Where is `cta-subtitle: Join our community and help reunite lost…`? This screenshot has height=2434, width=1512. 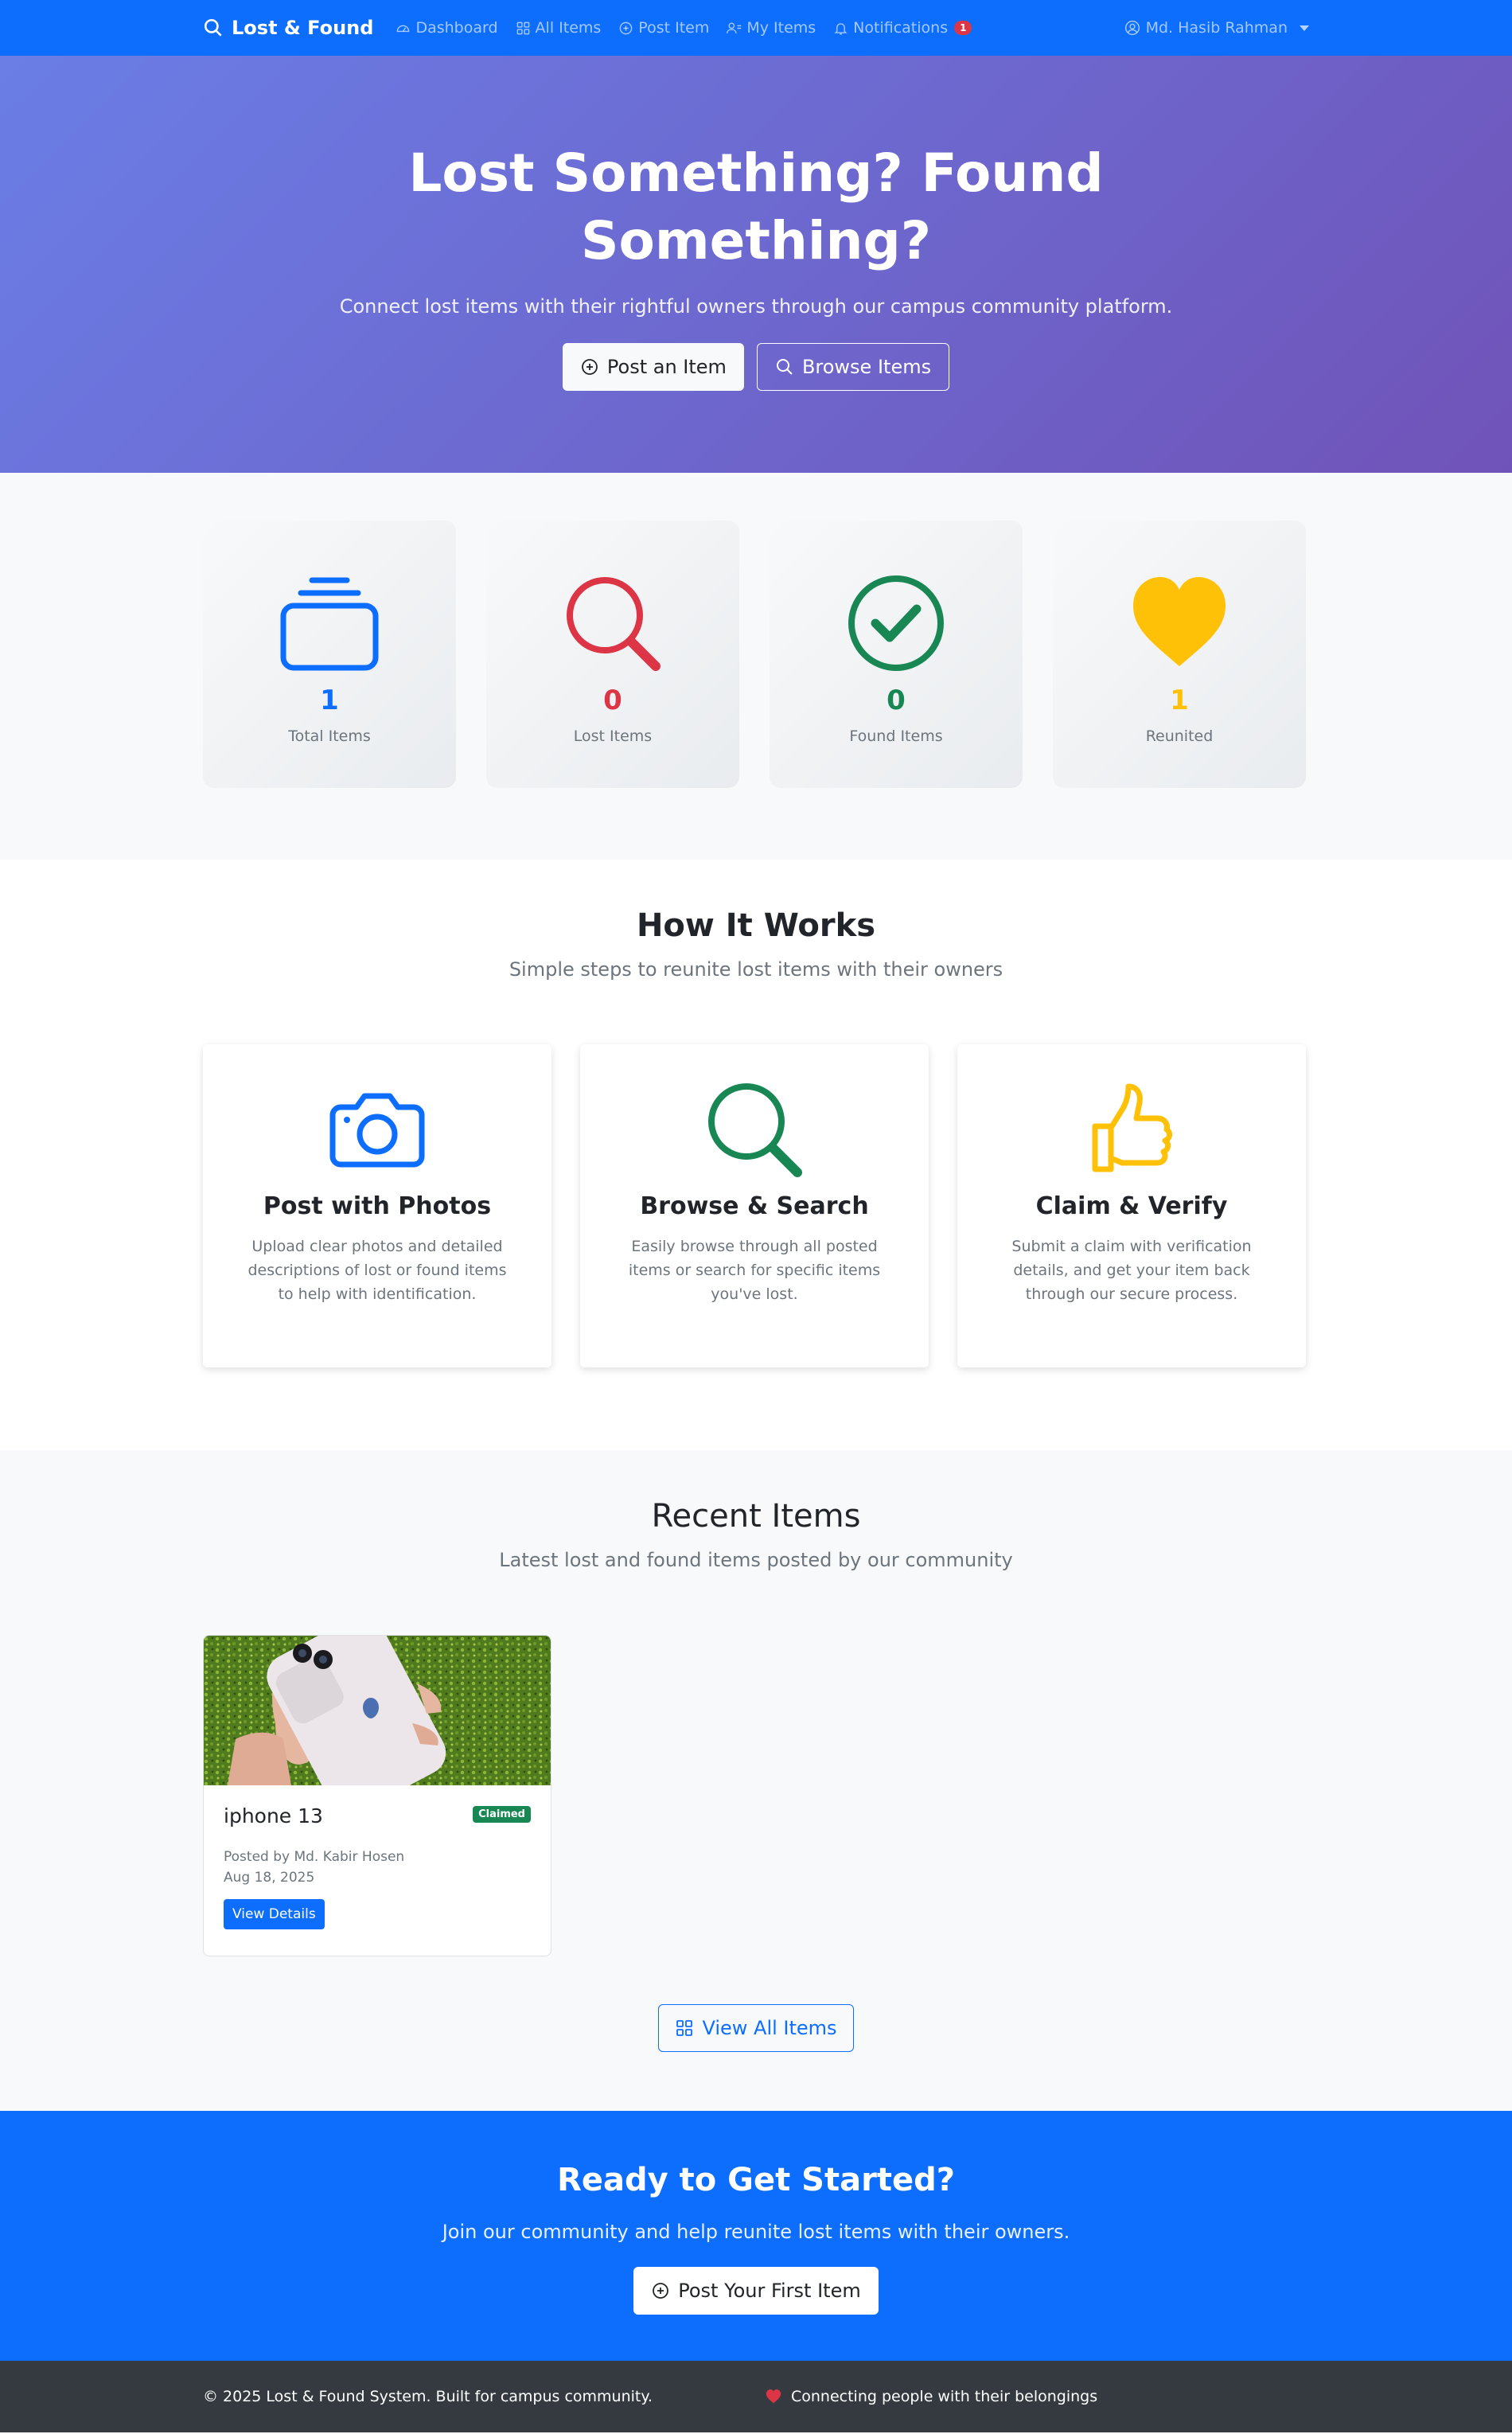 cta-subtitle: Join our community and help reunite lost… is located at coordinates (756, 2232).